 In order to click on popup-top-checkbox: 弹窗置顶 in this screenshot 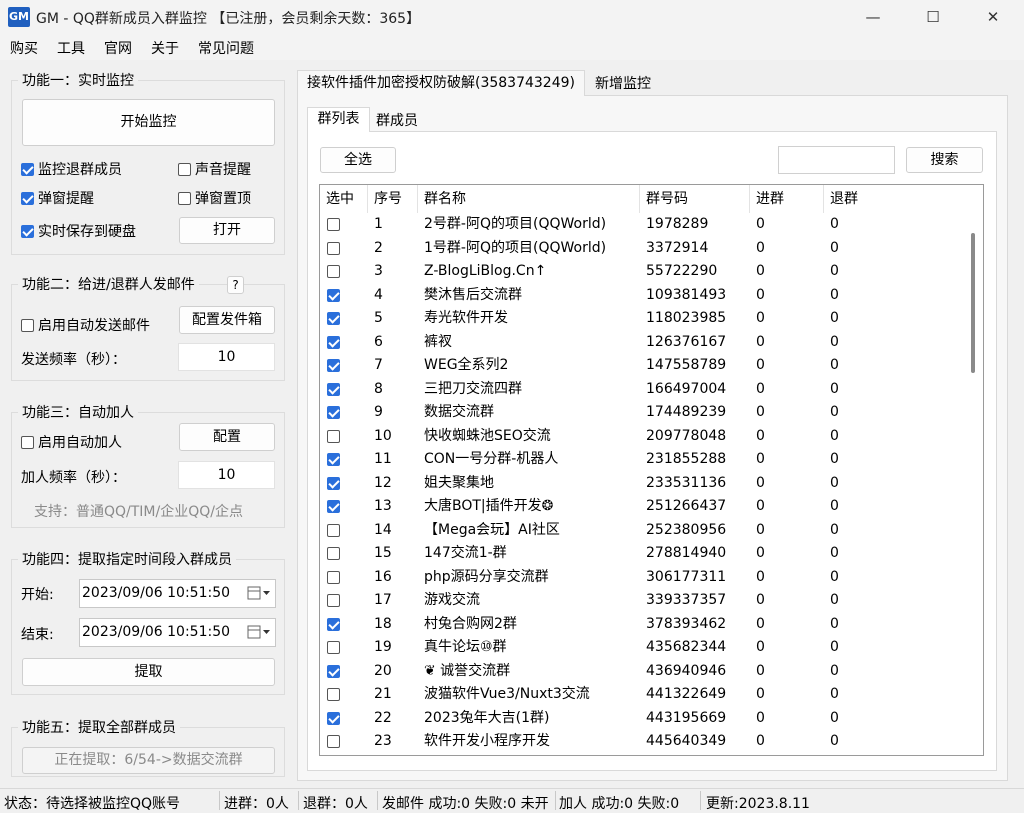, I will do `click(214, 198)`.